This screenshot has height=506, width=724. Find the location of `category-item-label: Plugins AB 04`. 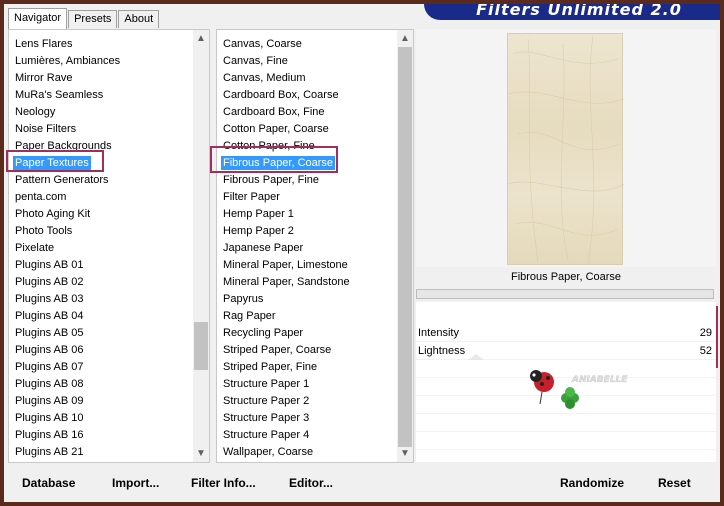

category-item-label: Plugins AB 04 is located at coordinates (49, 316).